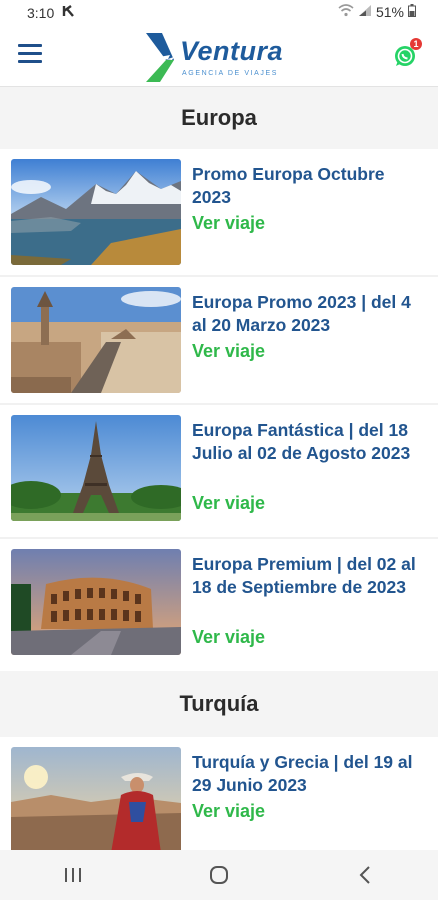 Image resolution: width=438 pixels, height=900 pixels. I want to click on ventura-logo: Ventura AGENCIA DE VIAJES, so click(224, 57).